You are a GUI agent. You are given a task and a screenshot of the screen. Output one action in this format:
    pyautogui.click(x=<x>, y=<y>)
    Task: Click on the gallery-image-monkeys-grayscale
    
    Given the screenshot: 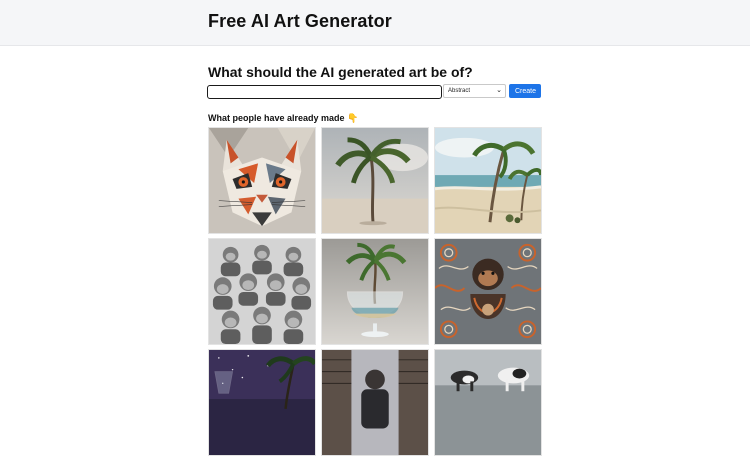 What is the action you would take?
    pyautogui.click(x=262, y=291)
    